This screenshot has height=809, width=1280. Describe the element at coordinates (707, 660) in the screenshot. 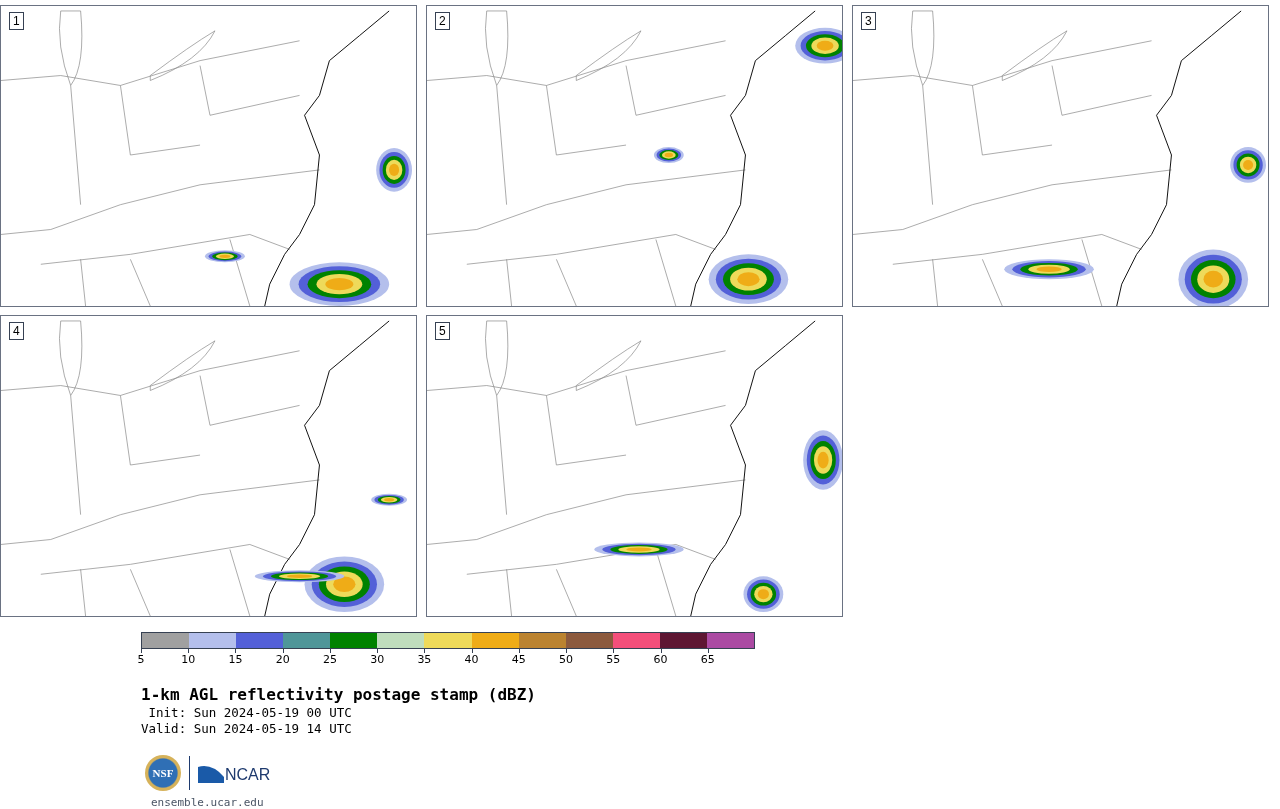

I see `tick-label: 65` at that location.